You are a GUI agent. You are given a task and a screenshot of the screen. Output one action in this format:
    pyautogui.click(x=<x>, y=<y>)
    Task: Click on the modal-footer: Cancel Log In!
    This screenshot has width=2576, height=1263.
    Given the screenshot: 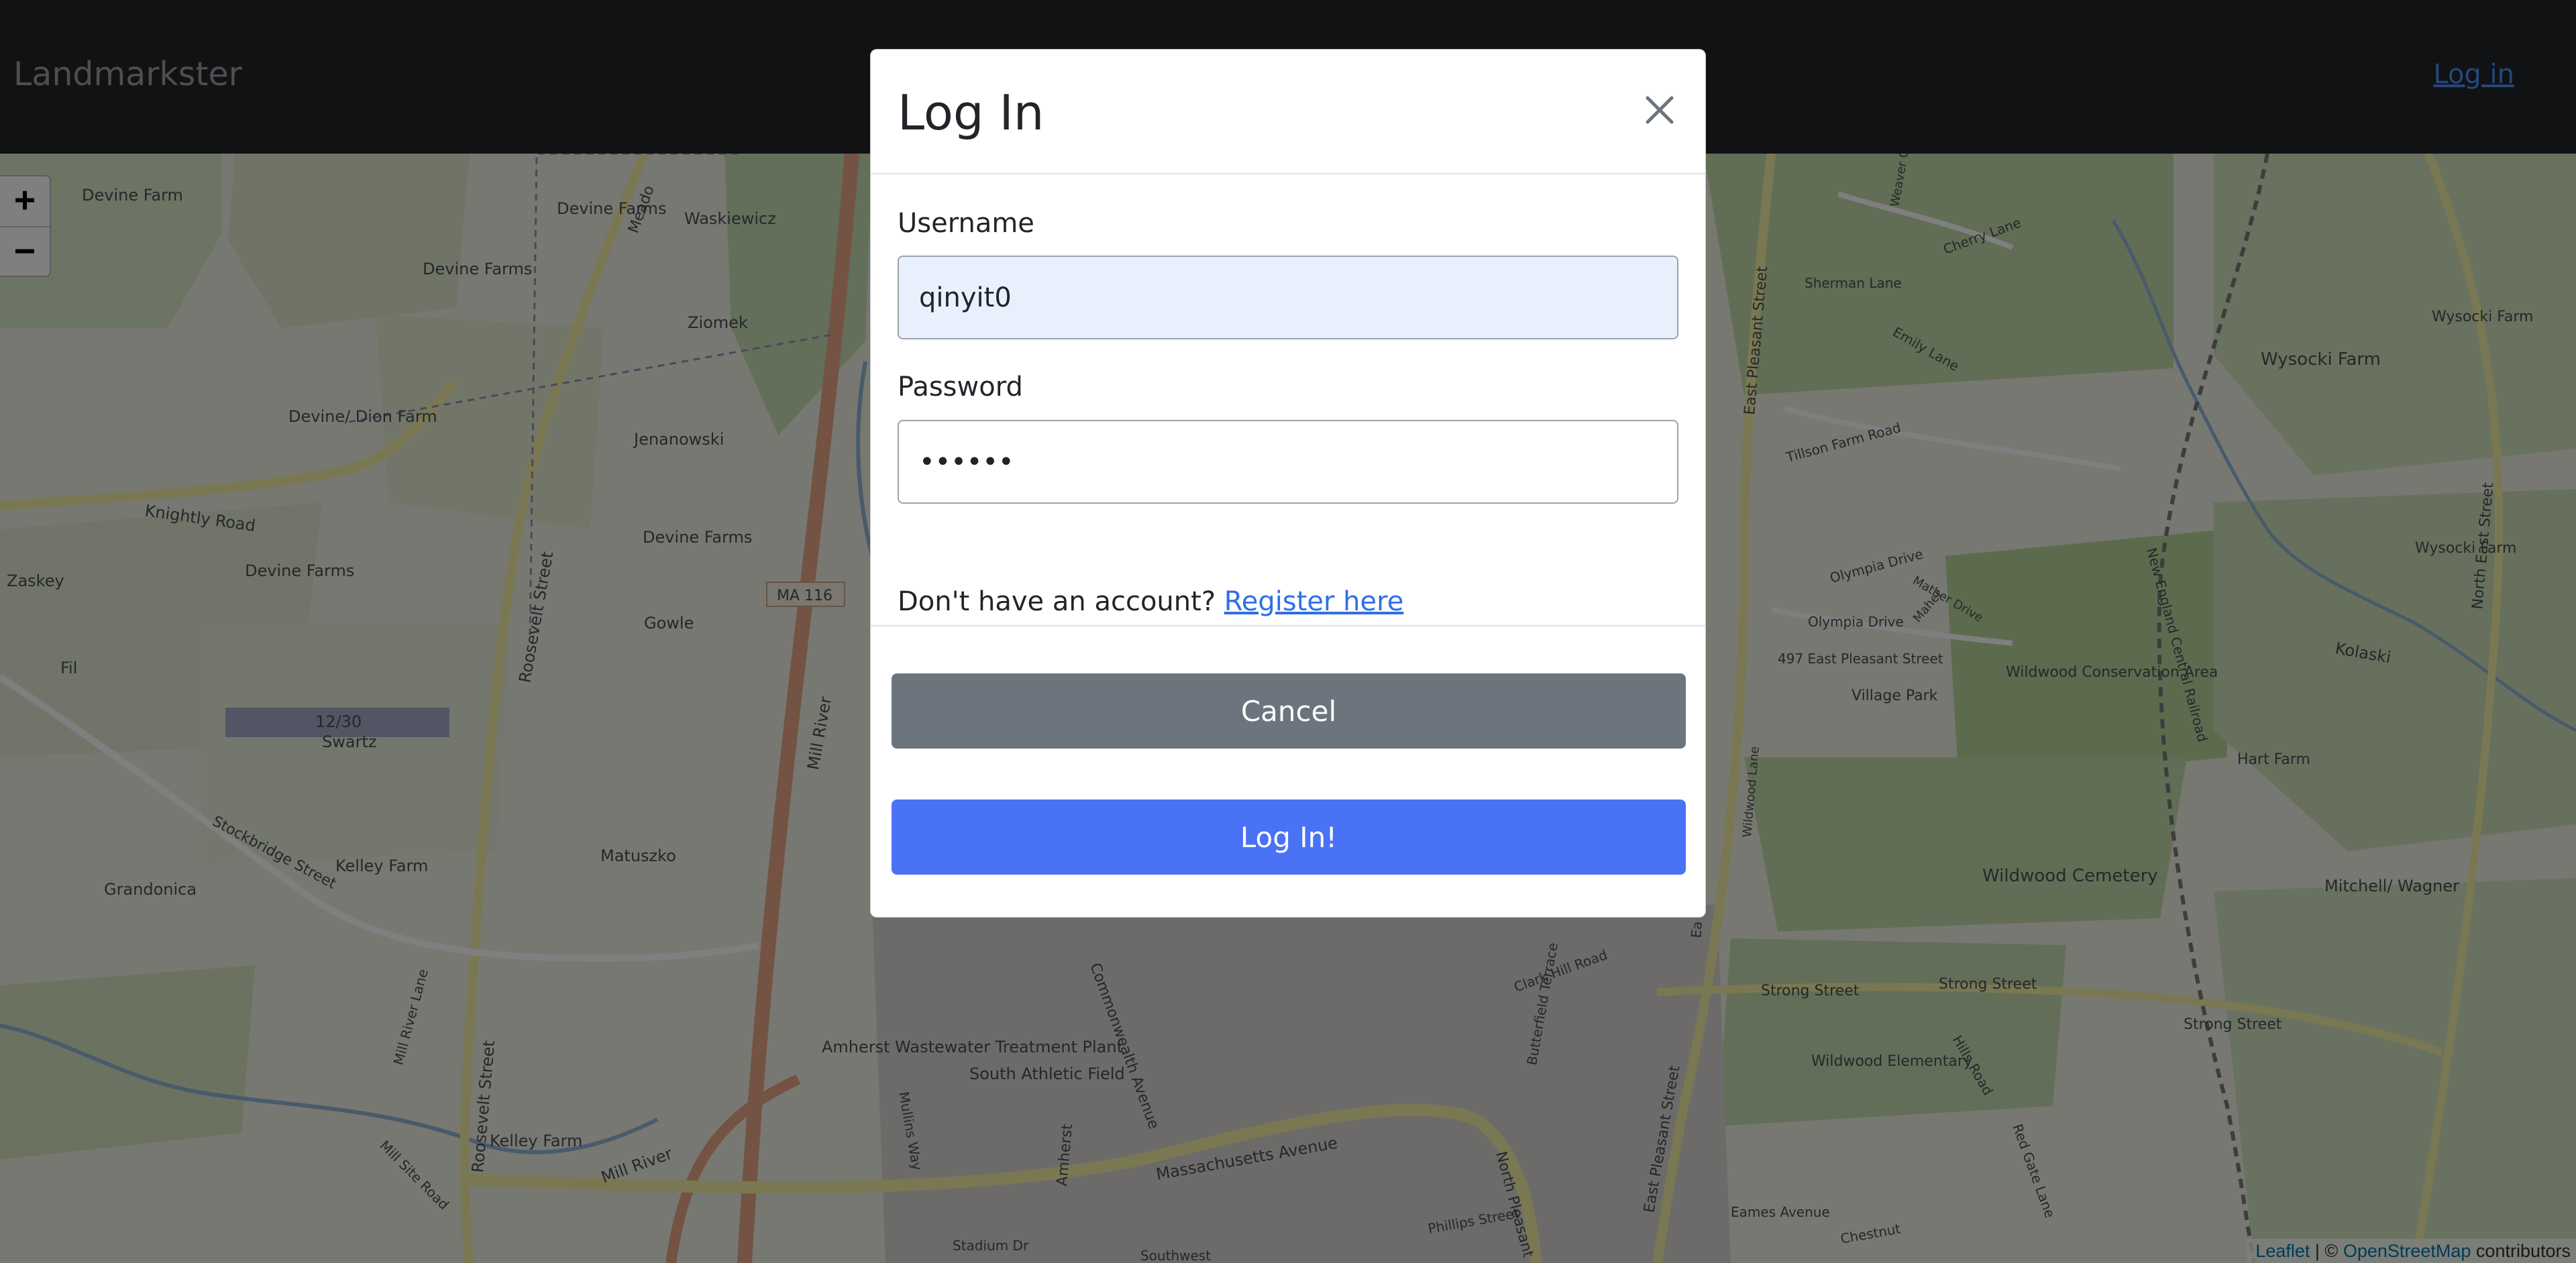 What is the action you would take?
    pyautogui.click(x=1288, y=771)
    